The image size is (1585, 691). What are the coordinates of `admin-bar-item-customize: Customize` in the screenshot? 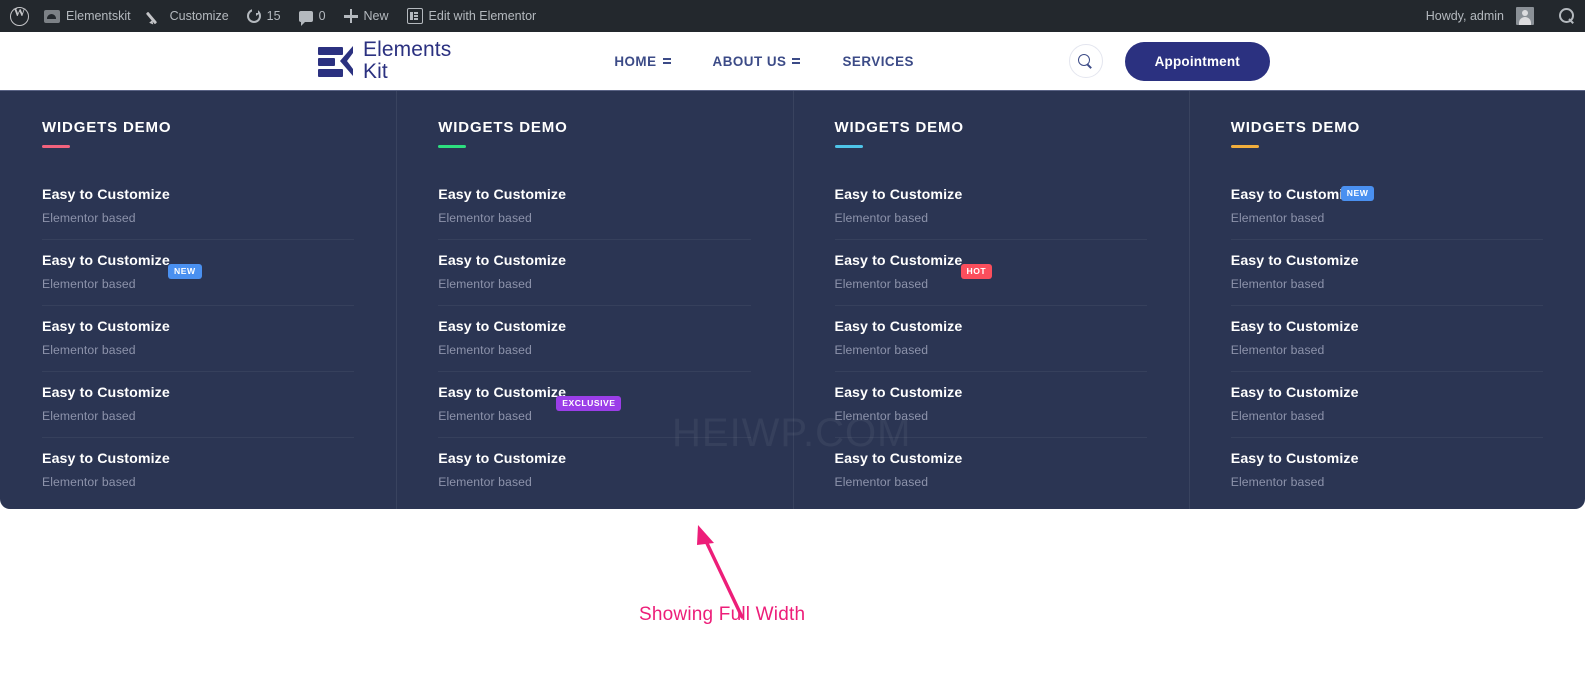 It's located at (189, 16).